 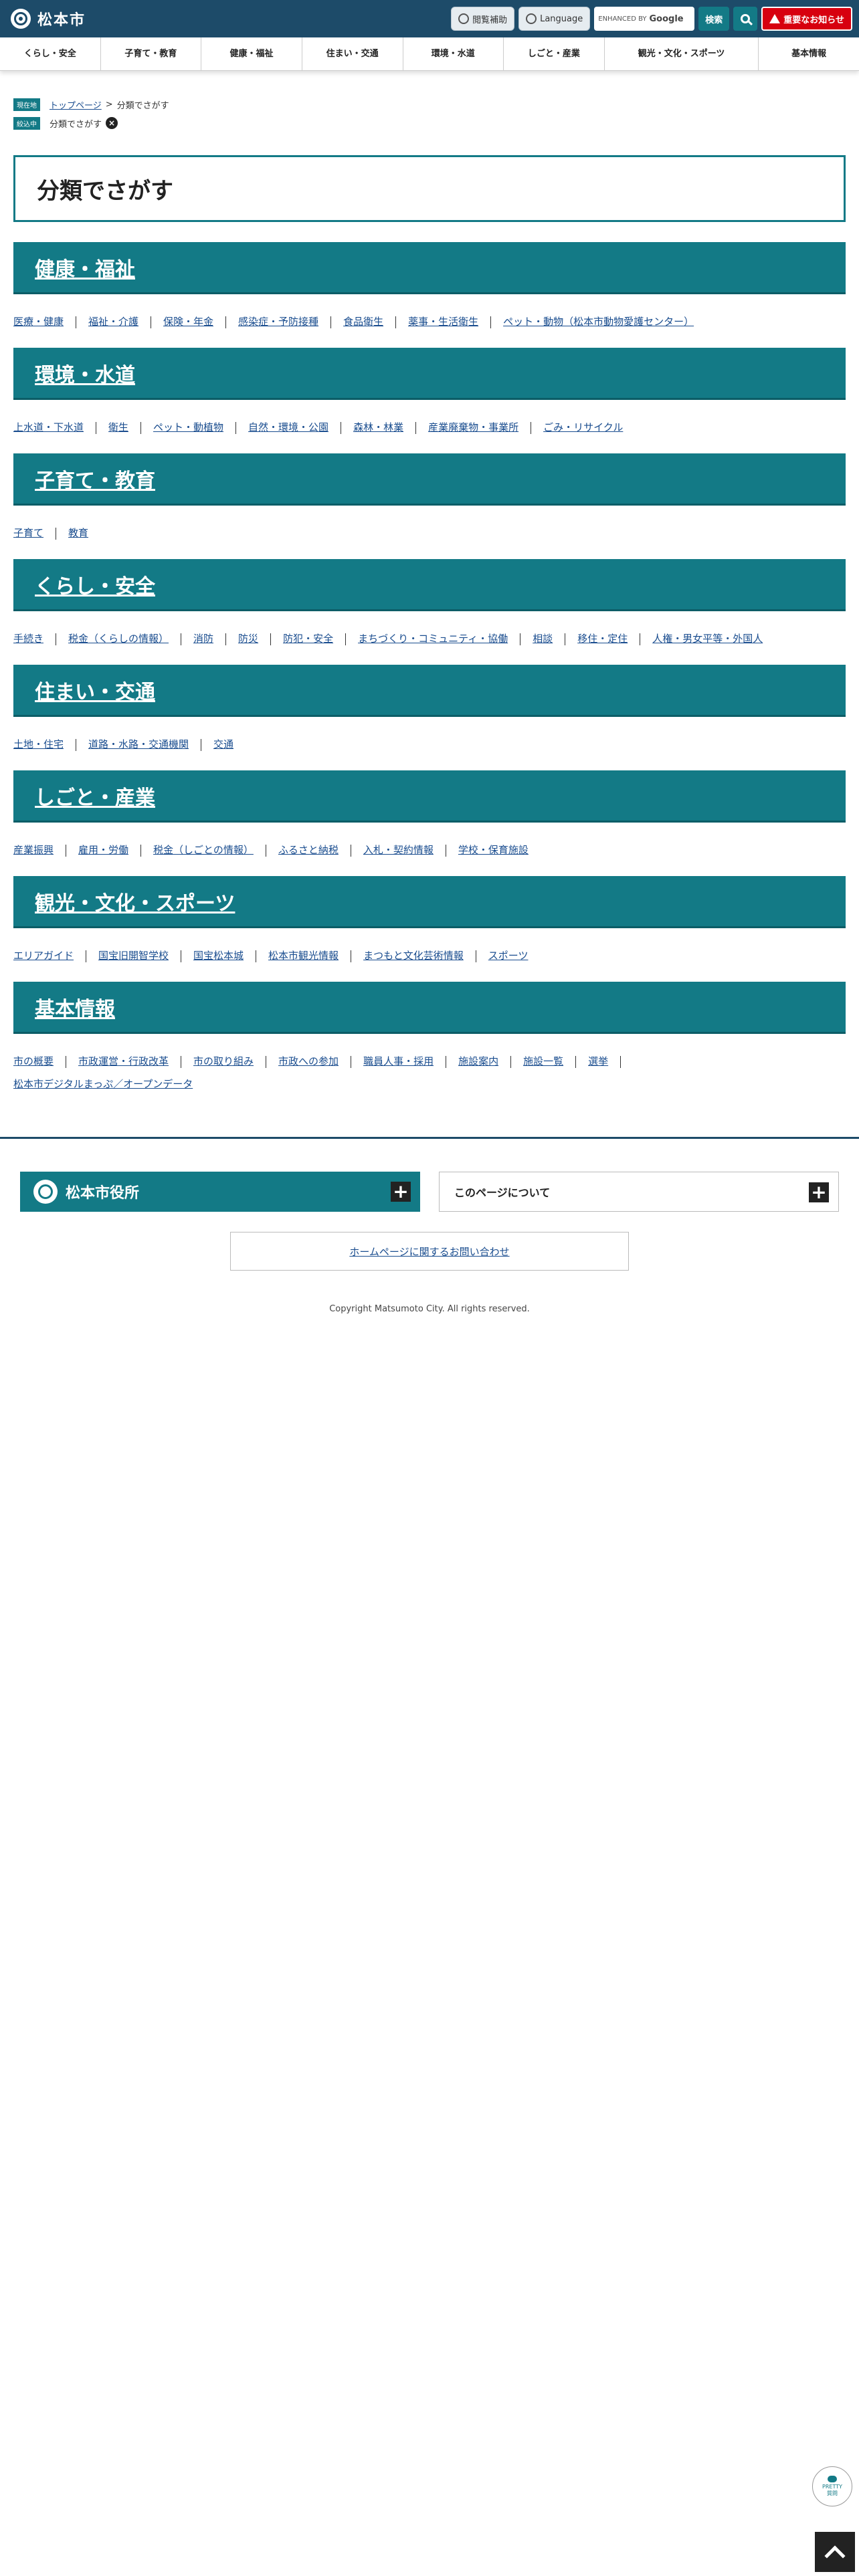 I want to click on subcategory-link: 市の概要, so click(x=33, y=1061).